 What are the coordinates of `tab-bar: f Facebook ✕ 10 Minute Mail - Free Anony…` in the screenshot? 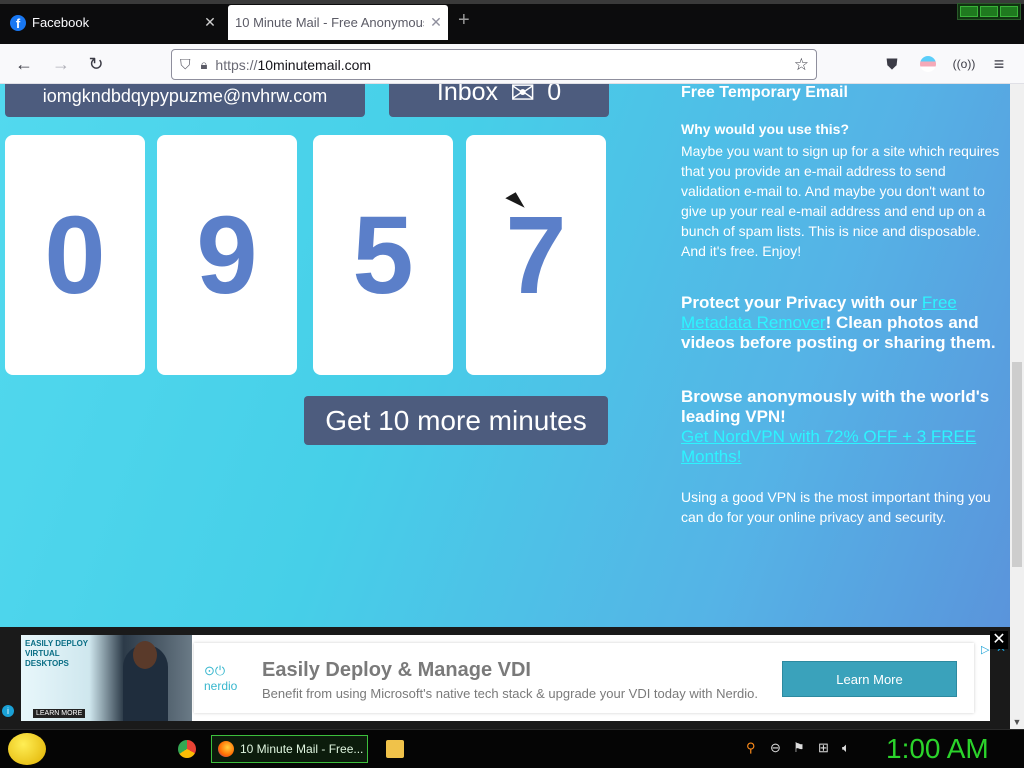 It's located at (512, 22).